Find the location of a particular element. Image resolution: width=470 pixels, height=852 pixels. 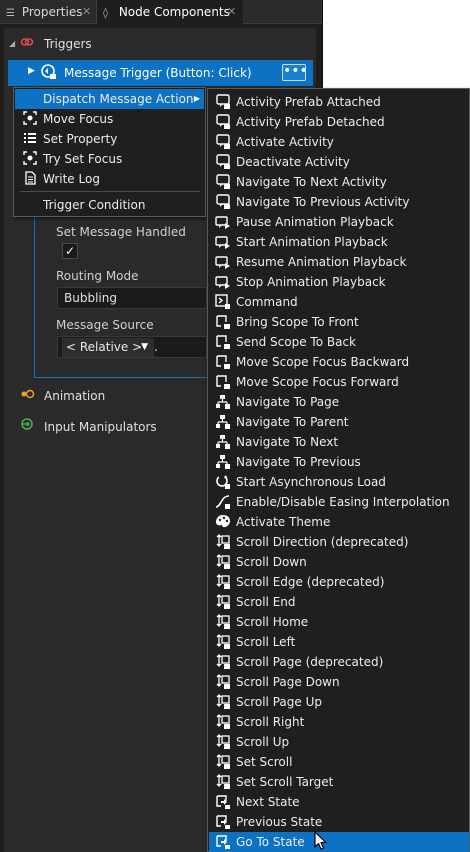

routing-mode-label: Routing Mode is located at coordinates (97, 276).